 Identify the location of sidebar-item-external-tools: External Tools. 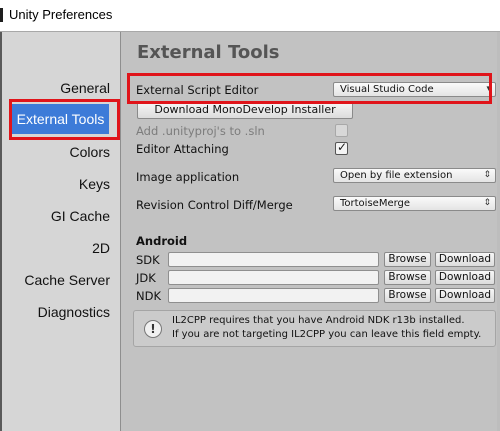
(60, 119).